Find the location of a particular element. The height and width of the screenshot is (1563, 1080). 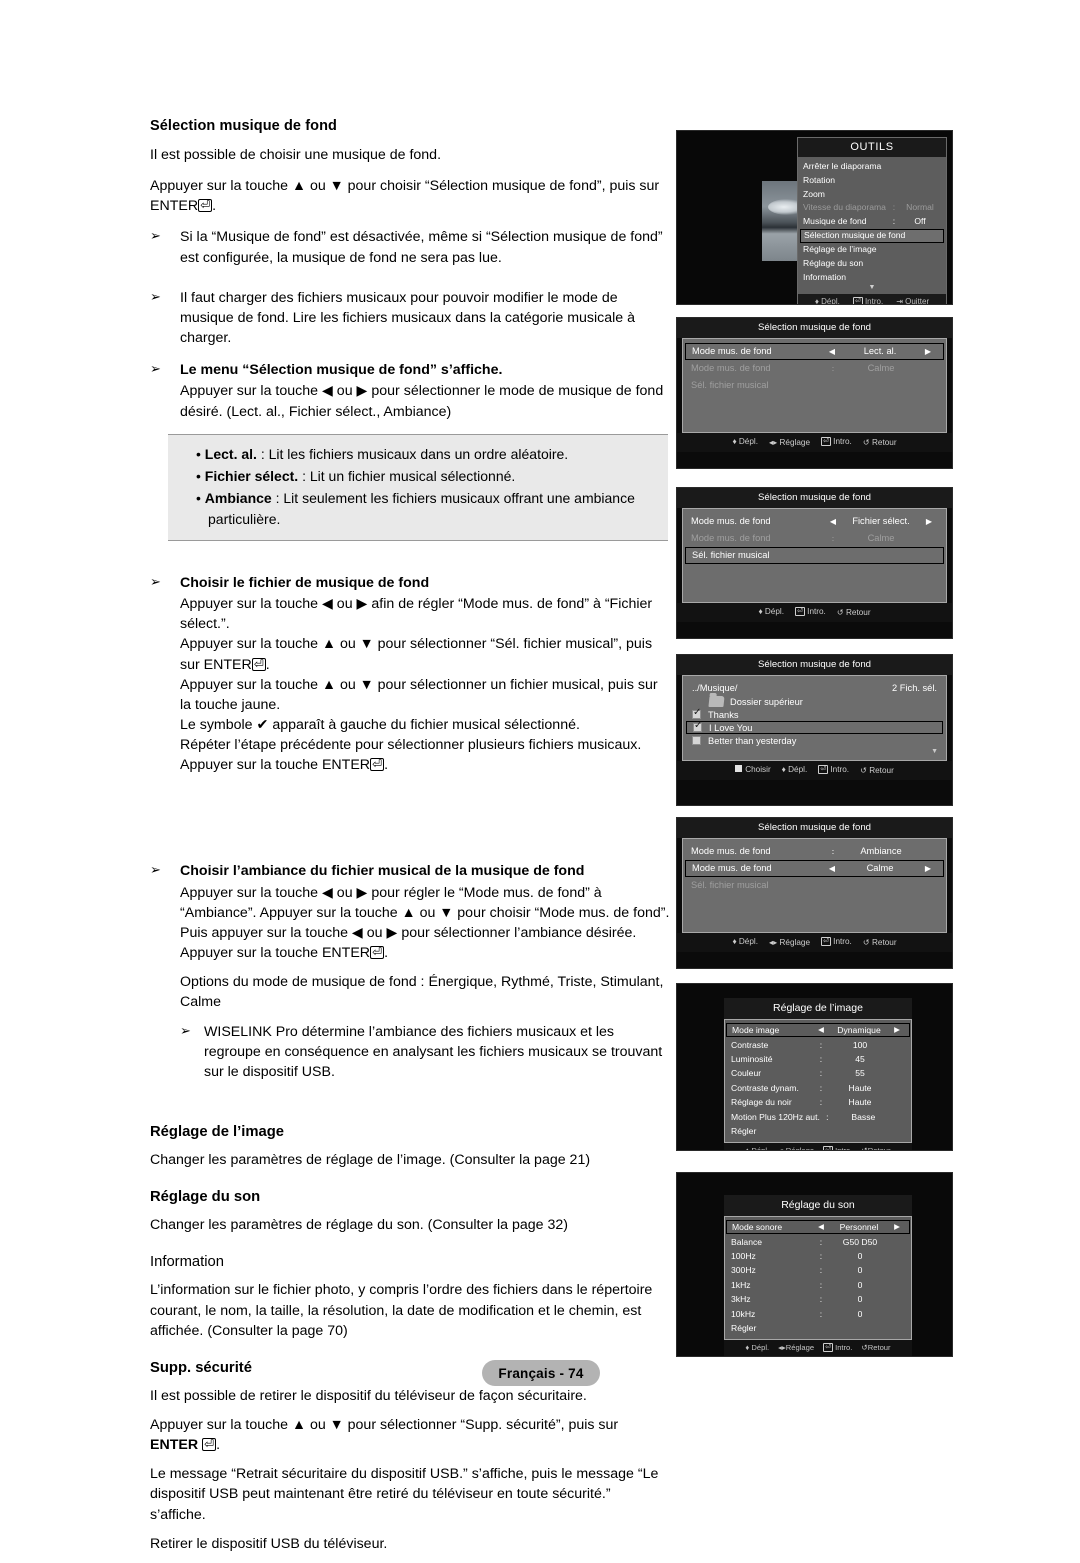

list-item: Better than yesterday is located at coordinates (814, 740).